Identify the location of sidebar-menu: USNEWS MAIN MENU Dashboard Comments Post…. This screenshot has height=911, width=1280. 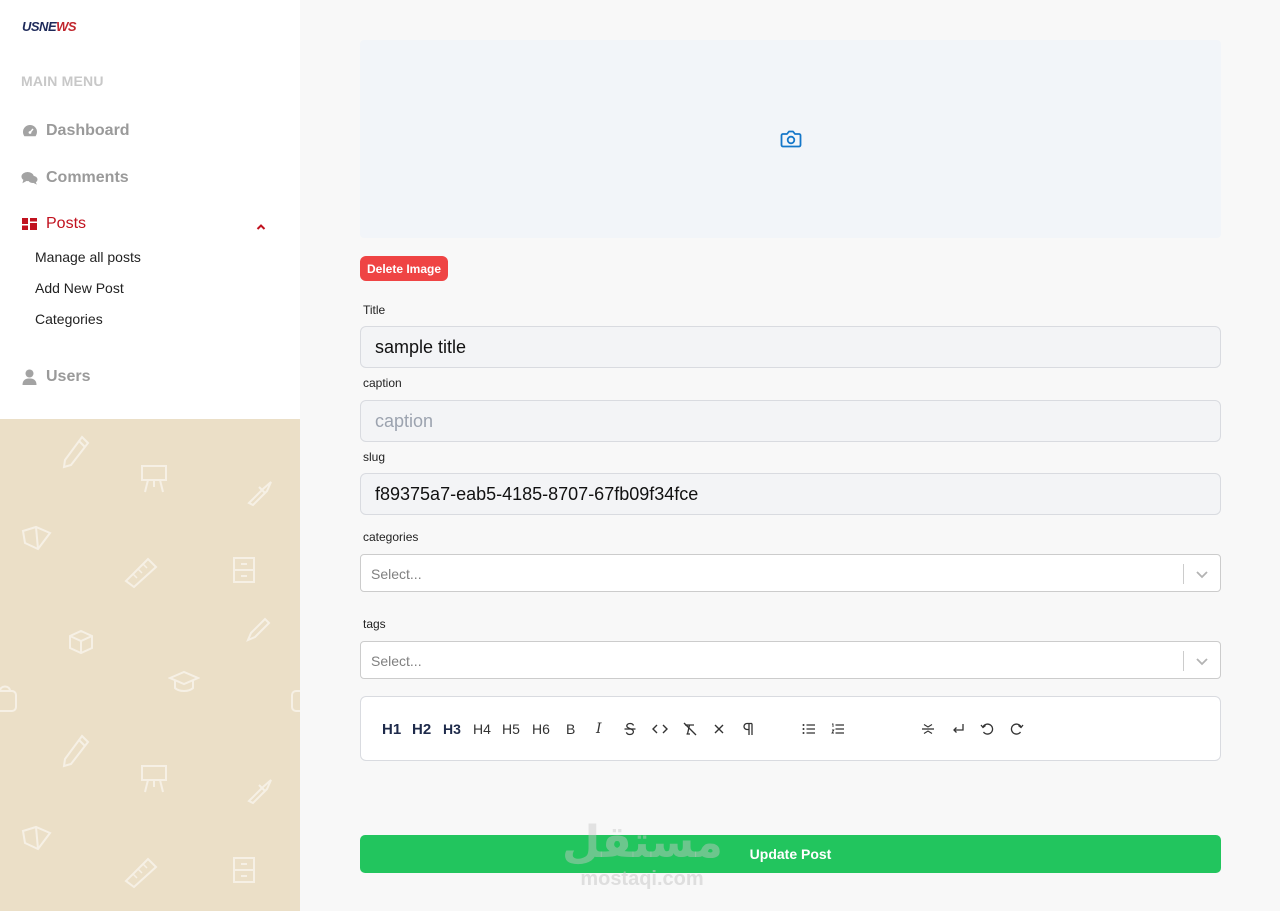
(150, 209).